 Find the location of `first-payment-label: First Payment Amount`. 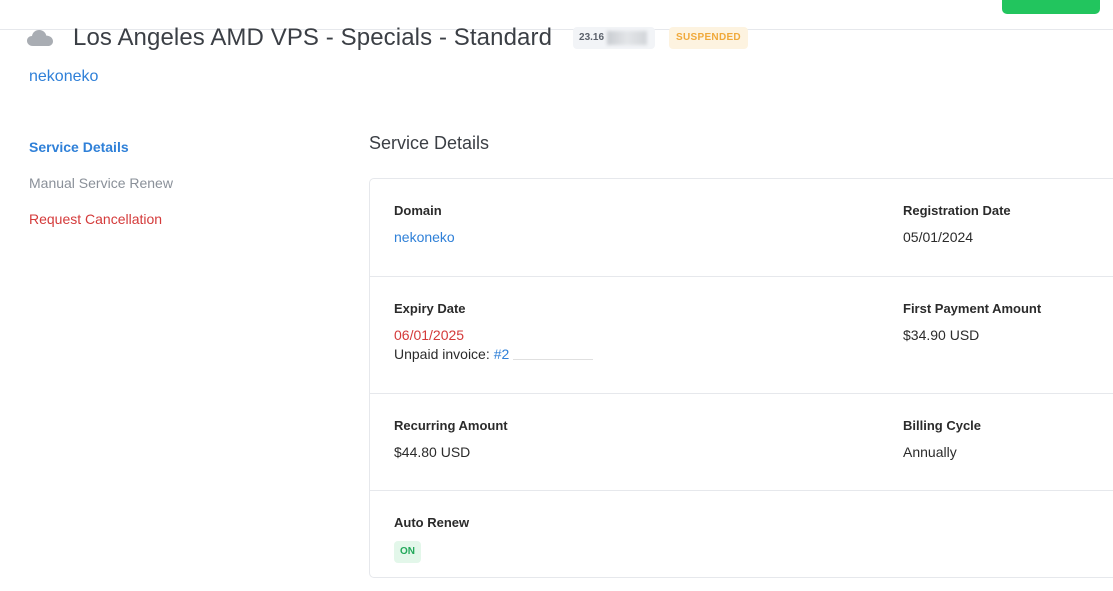

first-payment-label: First Payment Amount is located at coordinates (972, 308).